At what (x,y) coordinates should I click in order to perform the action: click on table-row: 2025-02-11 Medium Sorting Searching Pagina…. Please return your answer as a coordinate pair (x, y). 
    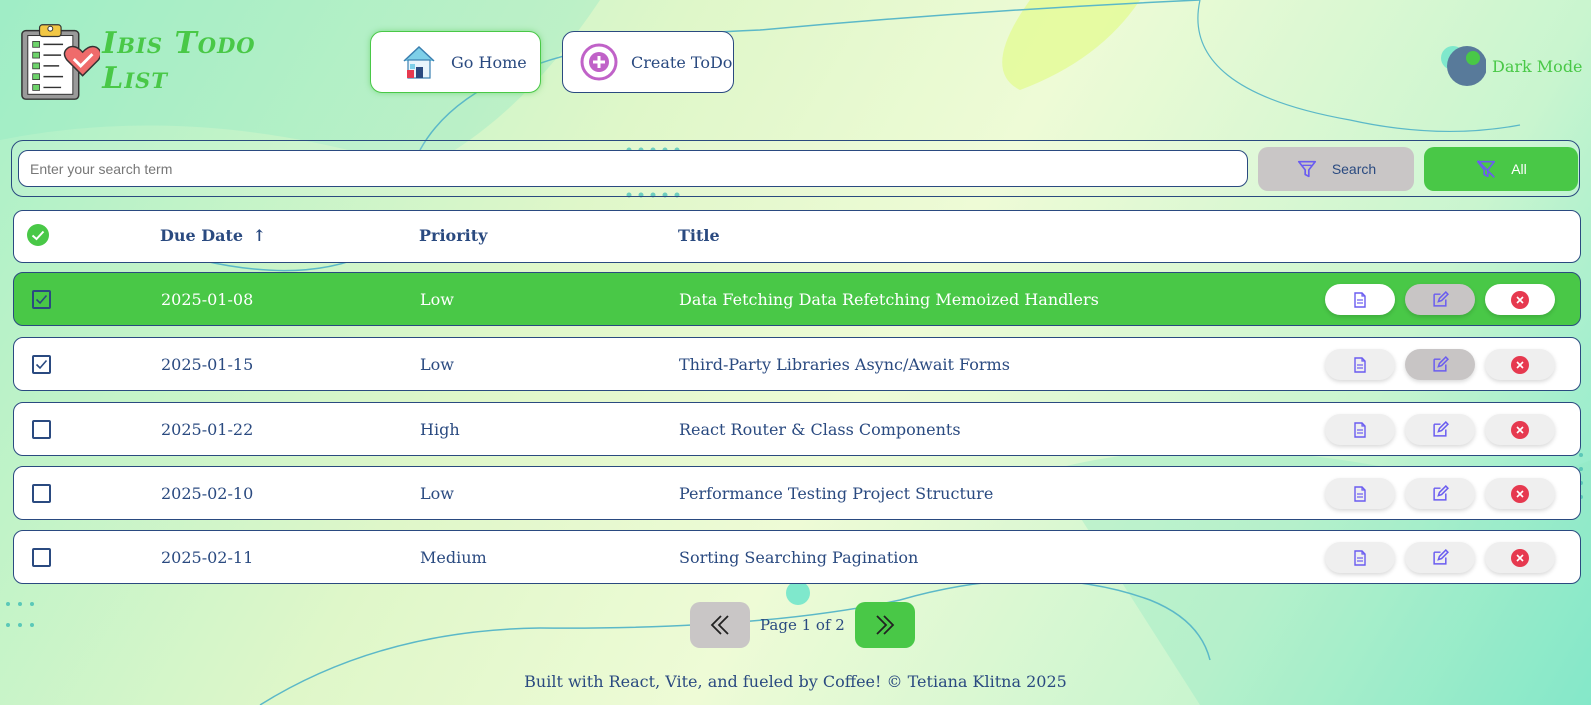
    Looking at the image, I should click on (797, 557).